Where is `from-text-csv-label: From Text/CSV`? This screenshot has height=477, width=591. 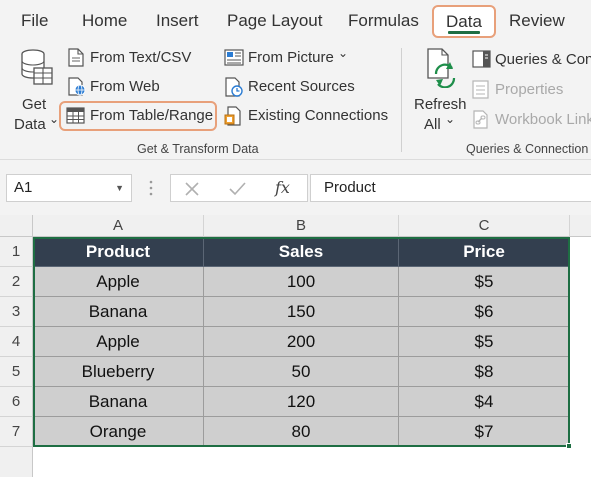
from-text-csv-label: From Text/CSV is located at coordinates (141, 57).